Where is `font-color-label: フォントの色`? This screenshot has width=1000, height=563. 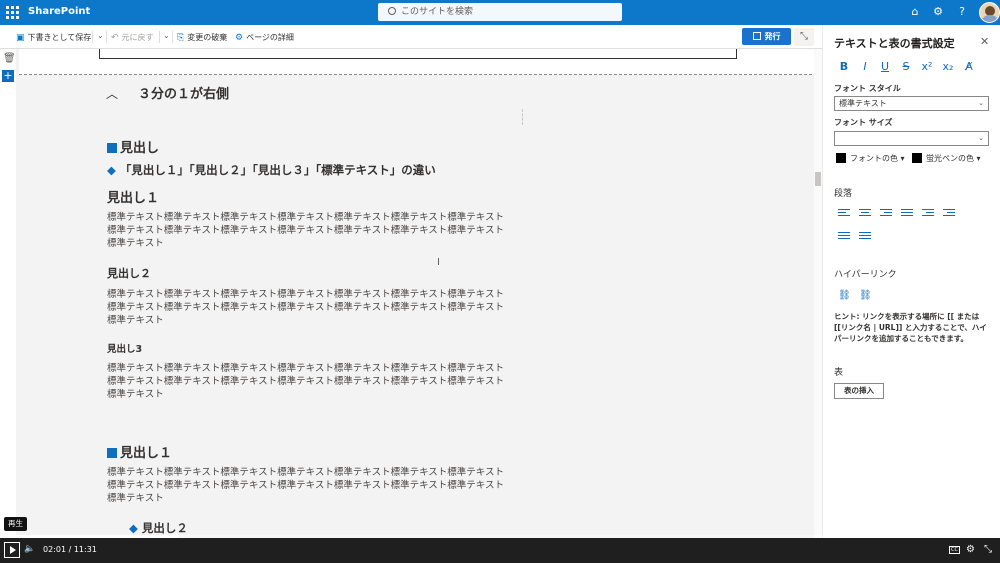
font-color-label: フォントの色 is located at coordinates (874, 158).